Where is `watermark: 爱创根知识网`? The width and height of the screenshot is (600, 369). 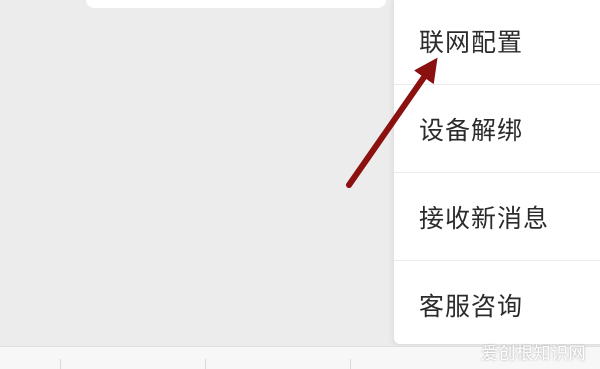
watermark: 爱创根知识网 is located at coordinates (533, 354).